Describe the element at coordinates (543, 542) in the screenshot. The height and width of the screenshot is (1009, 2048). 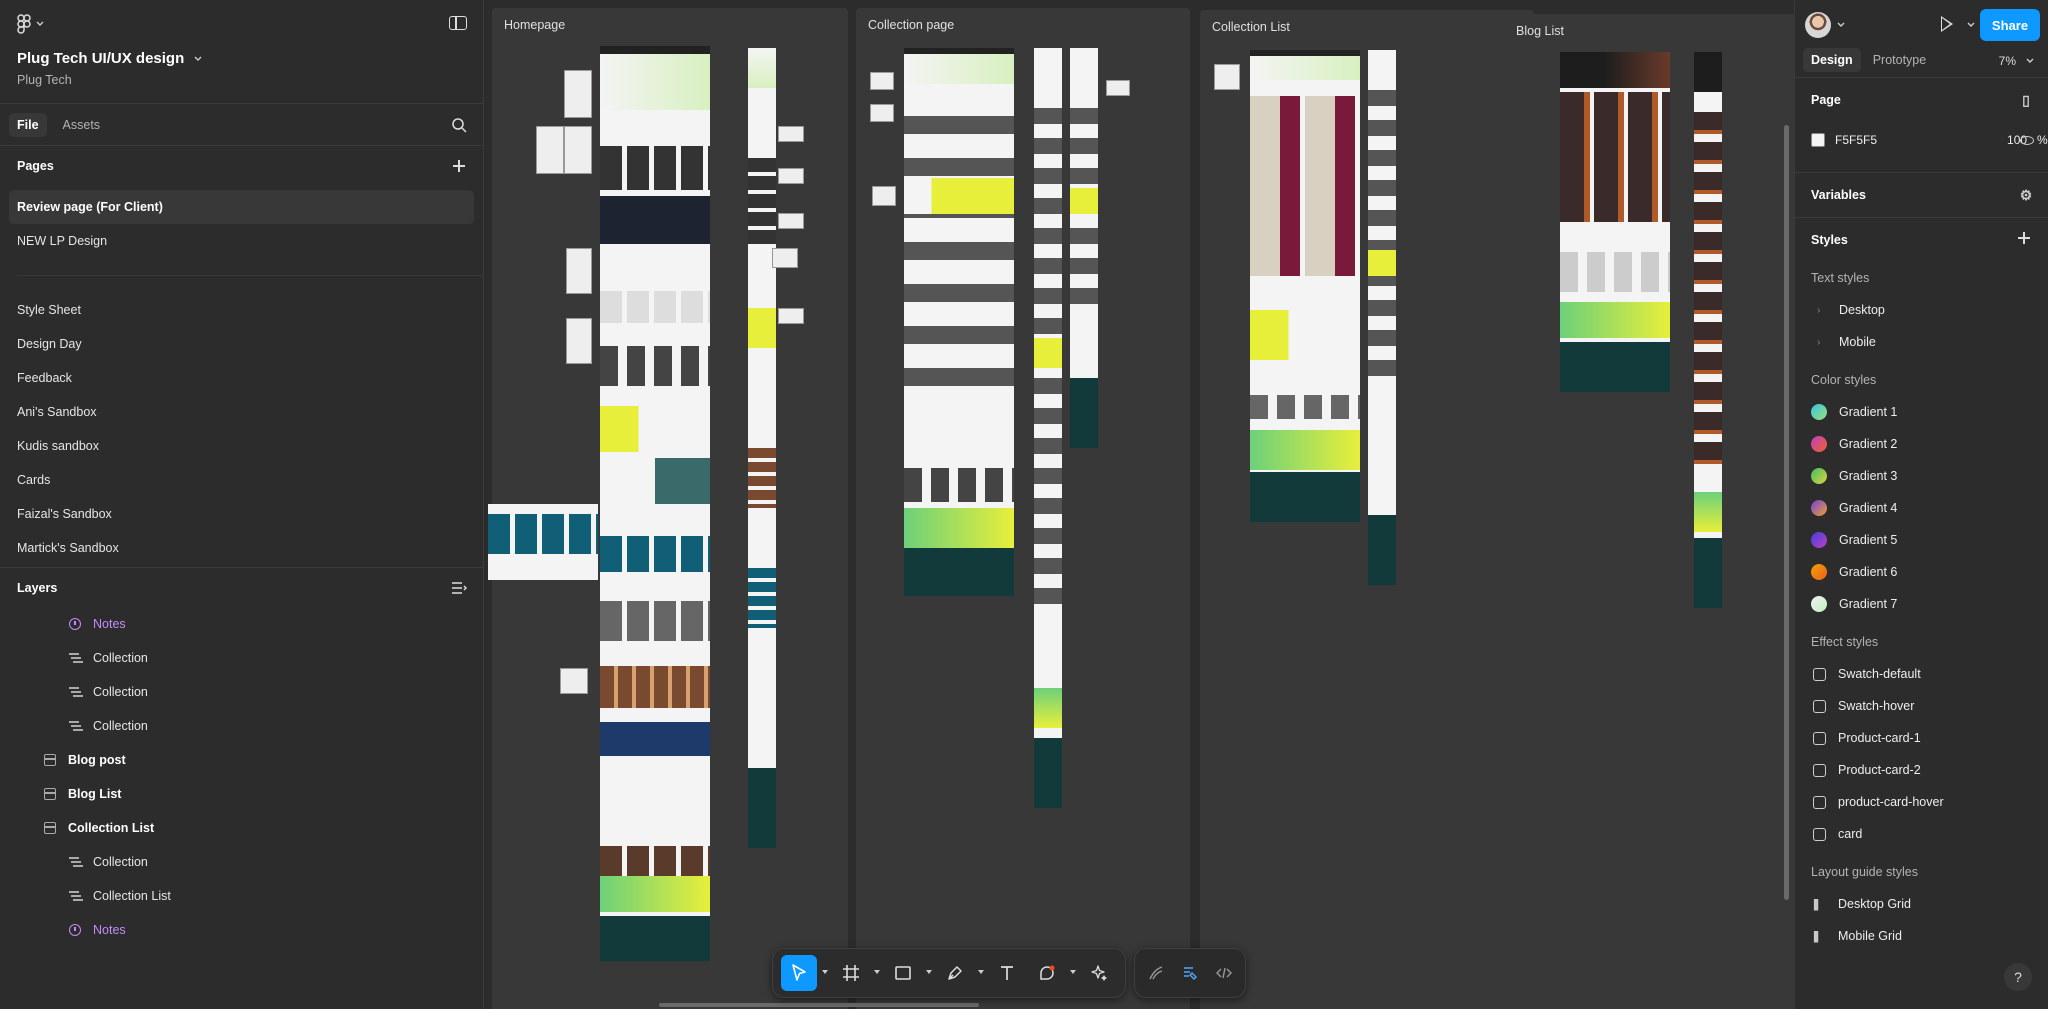
I see `background-variant-frame` at that location.